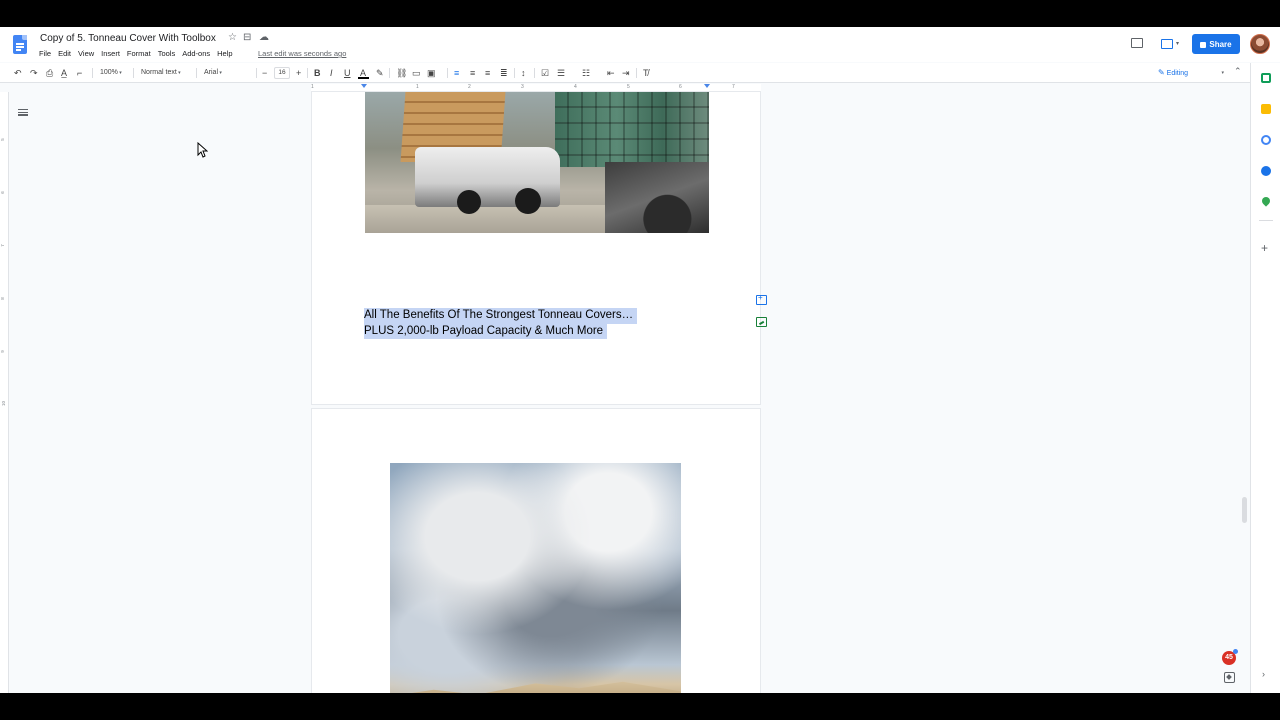 The image size is (1280, 720). I want to click on sheets-icon, so click(1266, 78).